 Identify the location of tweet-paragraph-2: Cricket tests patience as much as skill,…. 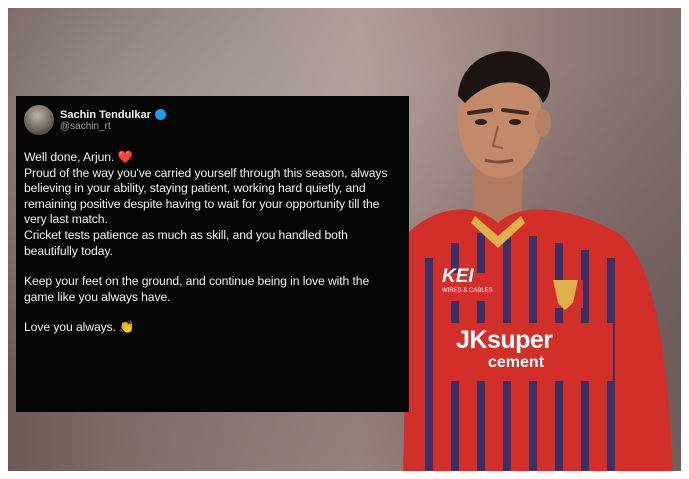
(186, 242).